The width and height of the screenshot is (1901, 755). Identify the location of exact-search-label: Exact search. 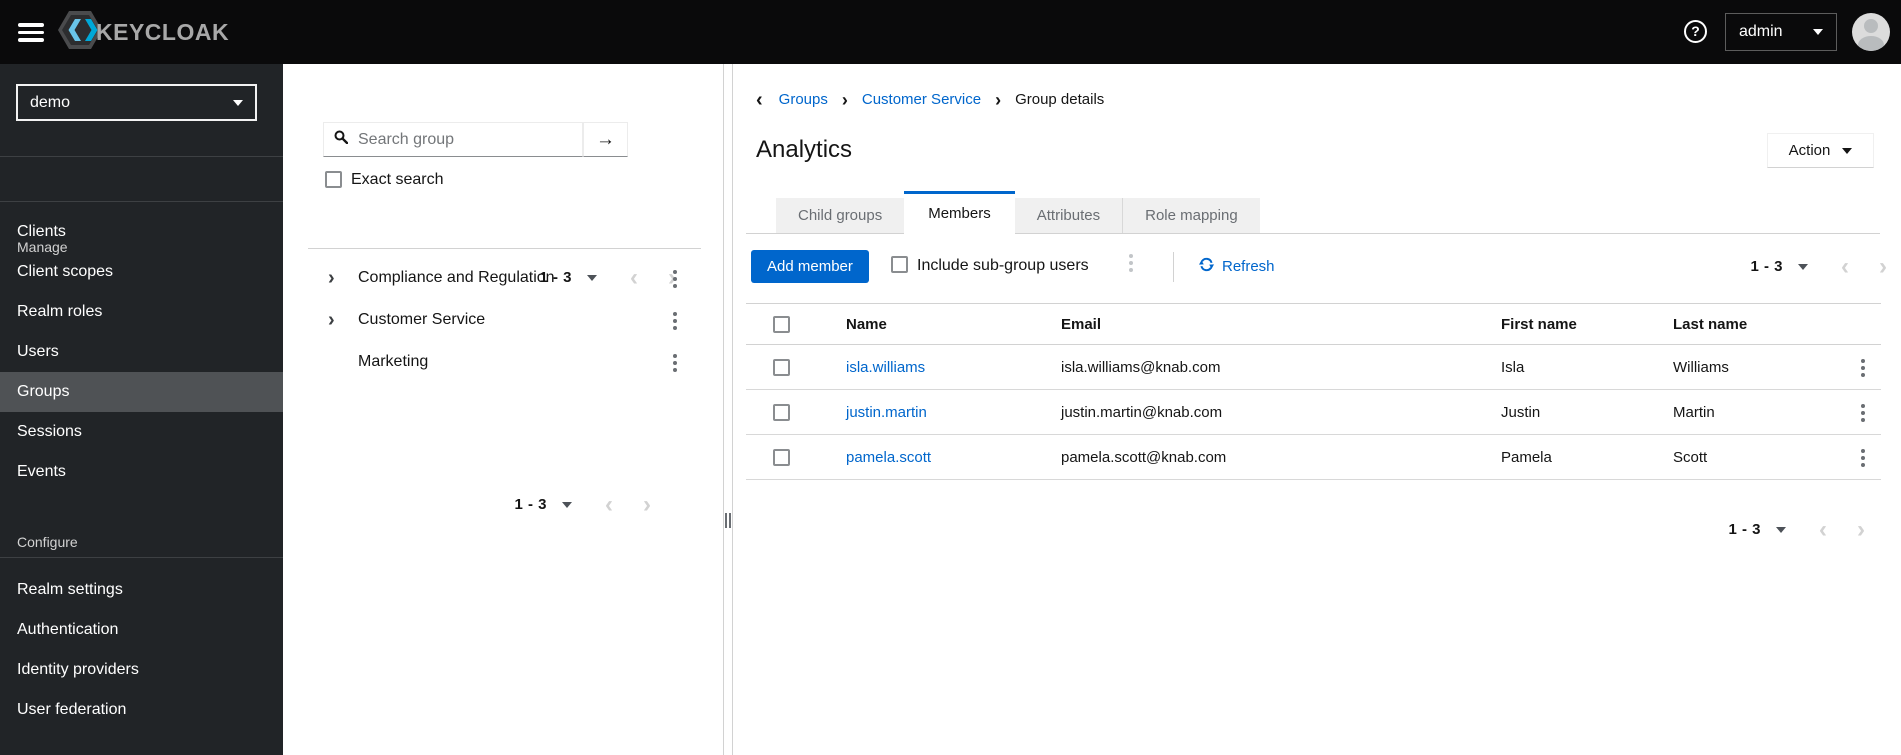
(397, 179).